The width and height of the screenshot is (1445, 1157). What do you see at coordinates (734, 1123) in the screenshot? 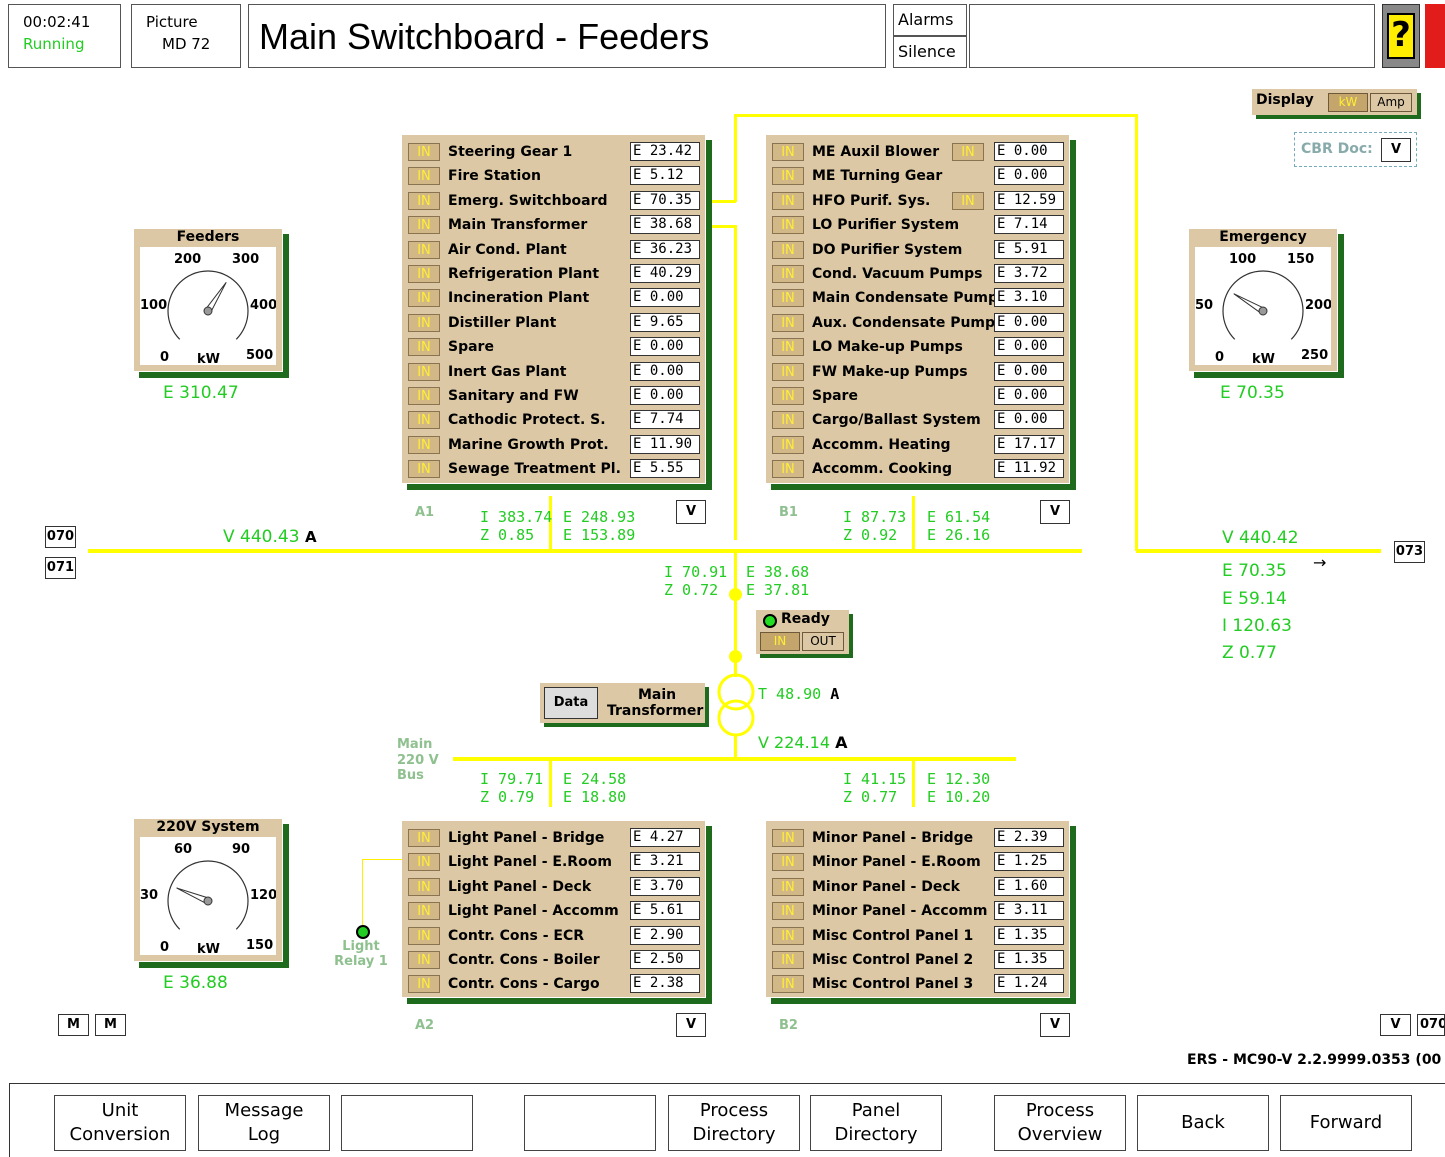
I see `process-directory-button: Process Directory` at bounding box center [734, 1123].